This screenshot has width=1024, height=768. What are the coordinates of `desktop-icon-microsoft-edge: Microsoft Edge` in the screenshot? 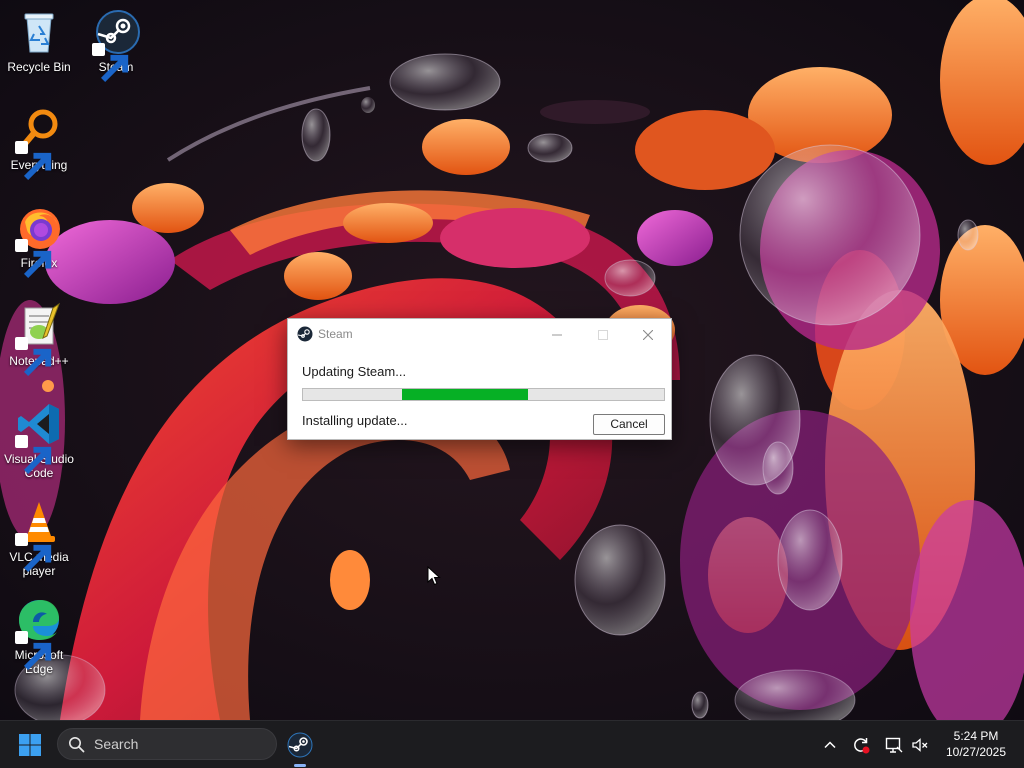 It's located at (39, 636).